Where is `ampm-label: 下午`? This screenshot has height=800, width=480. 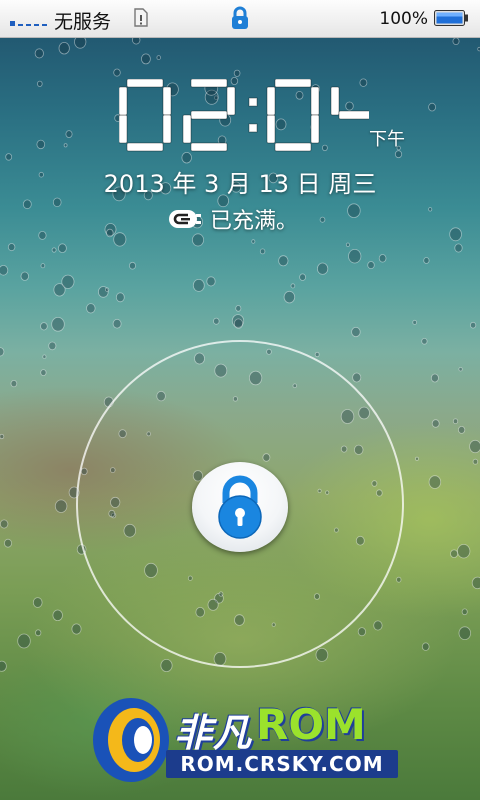
ampm-label: 下午 is located at coordinates (387, 139).